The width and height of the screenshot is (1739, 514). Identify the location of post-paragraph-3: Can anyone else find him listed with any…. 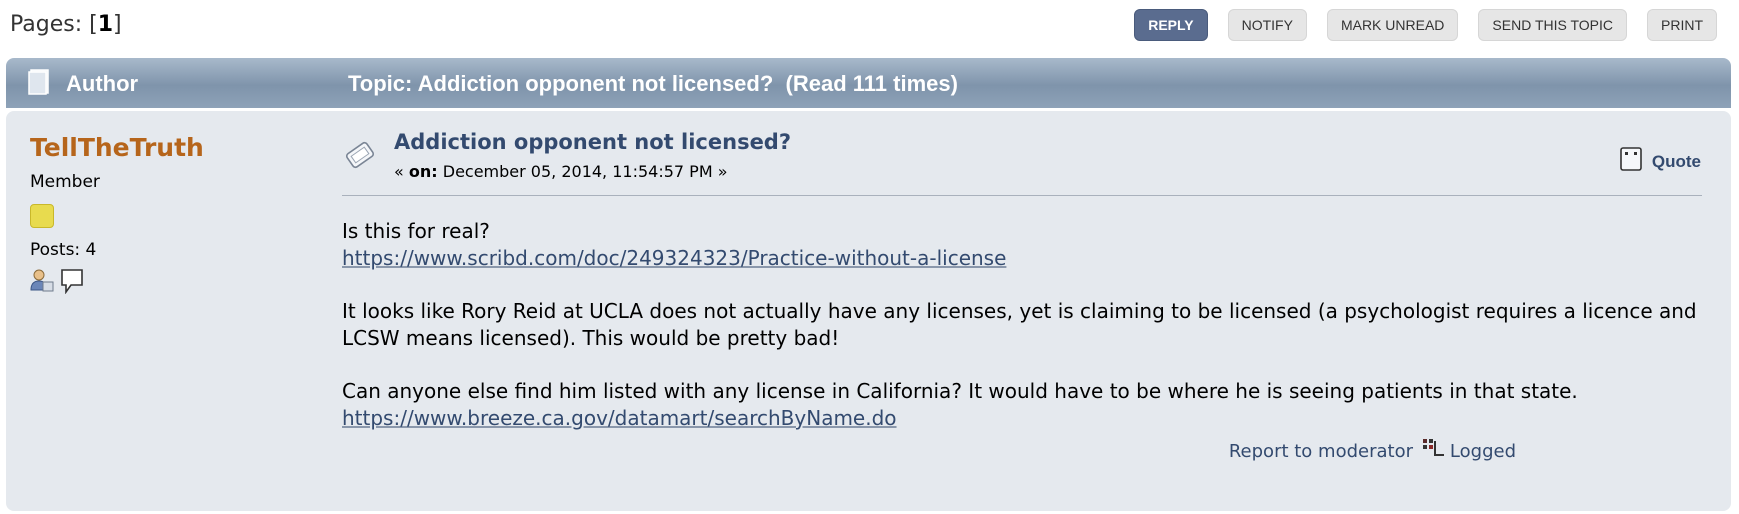
(960, 391).